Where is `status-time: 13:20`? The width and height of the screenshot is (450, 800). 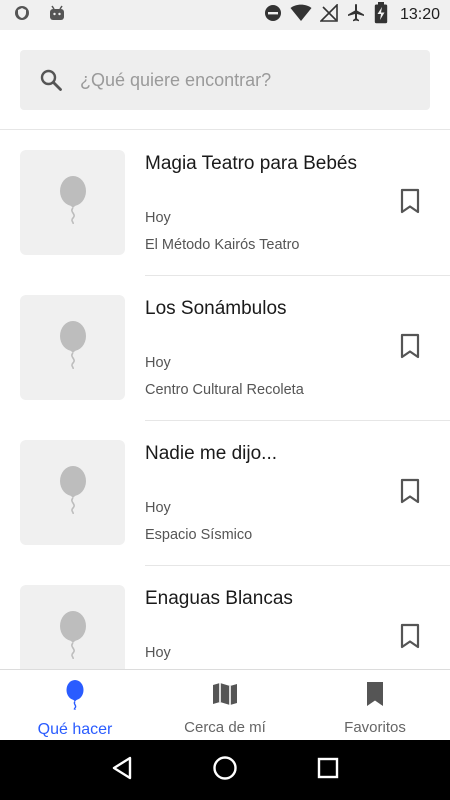
status-time: 13:20 is located at coordinates (419, 14).